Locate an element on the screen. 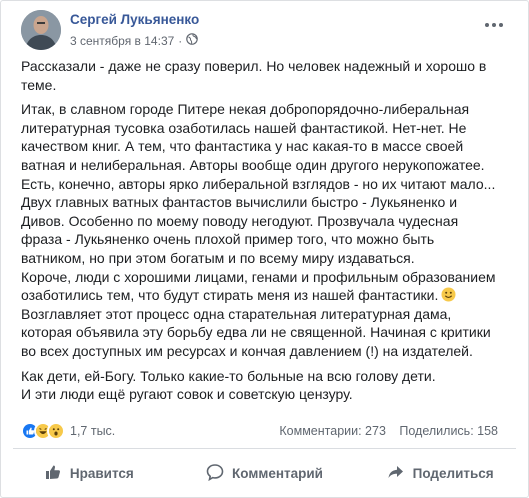 Image resolution: width=529 pixels, height=498 pixels. comments-count: Комментарии: 273 is located at coordinates (332, 431).